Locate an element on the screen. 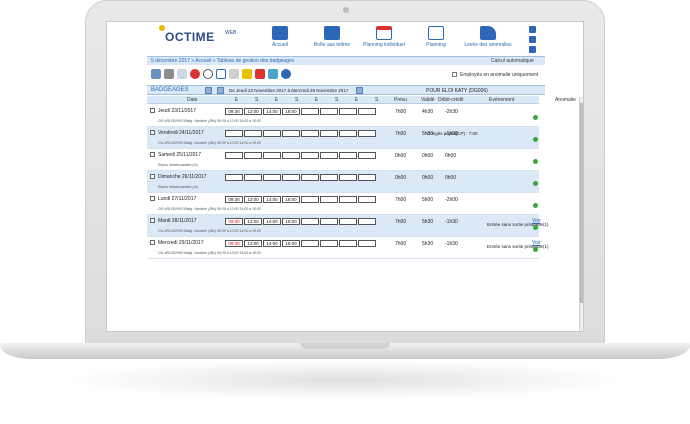 The height and width of the screenshot is (424, 690). punch-cell: 18:00 is located at coordinates (291, 111).